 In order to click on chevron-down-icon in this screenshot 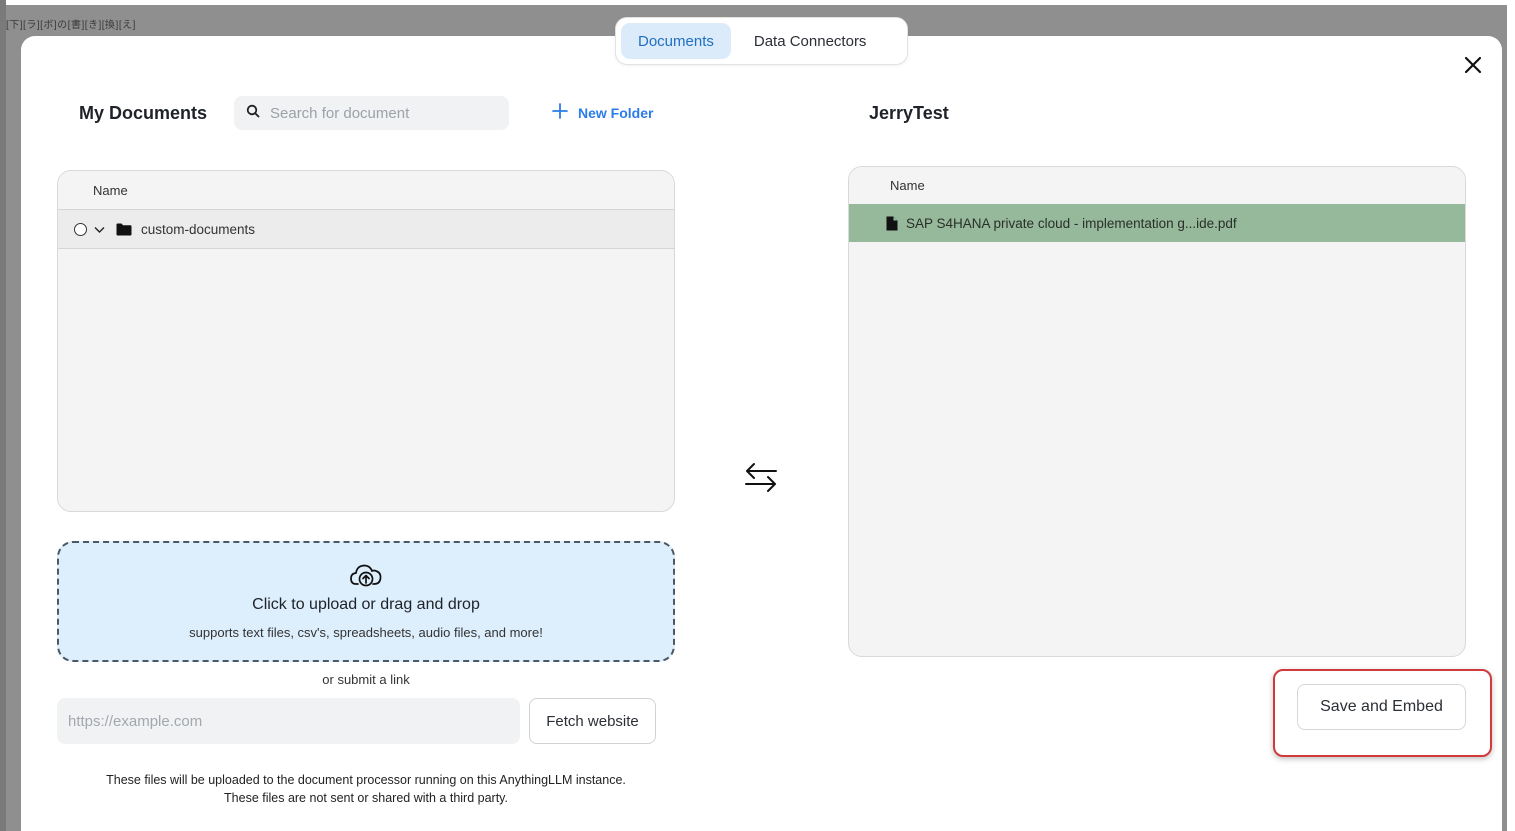, I will do `click(99, 229)`.